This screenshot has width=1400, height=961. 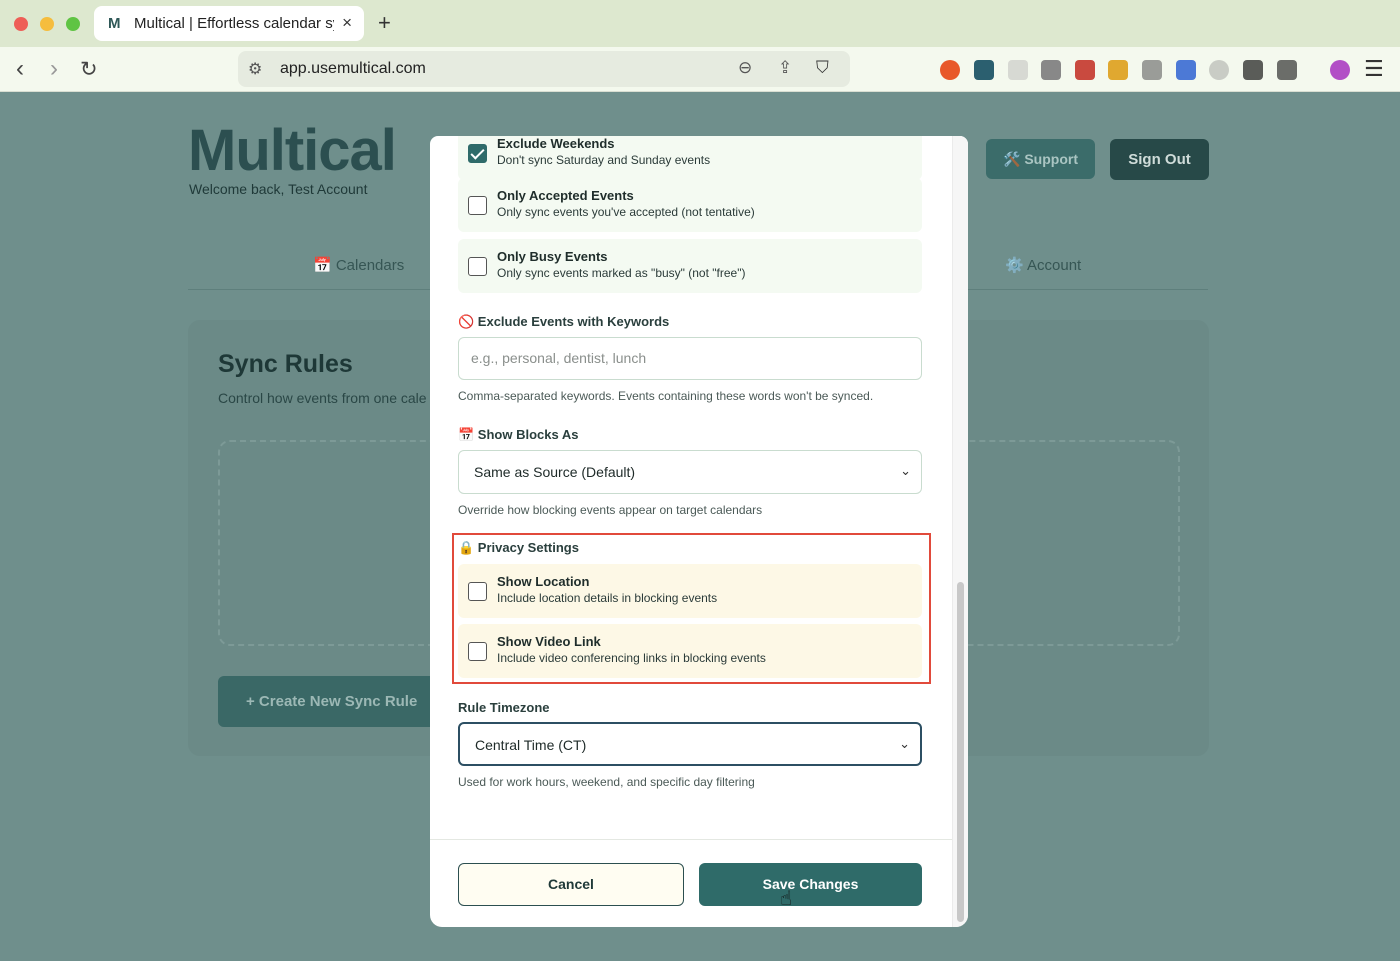 I want to click on scrollbar-thumb, so click(x=960, y=752).